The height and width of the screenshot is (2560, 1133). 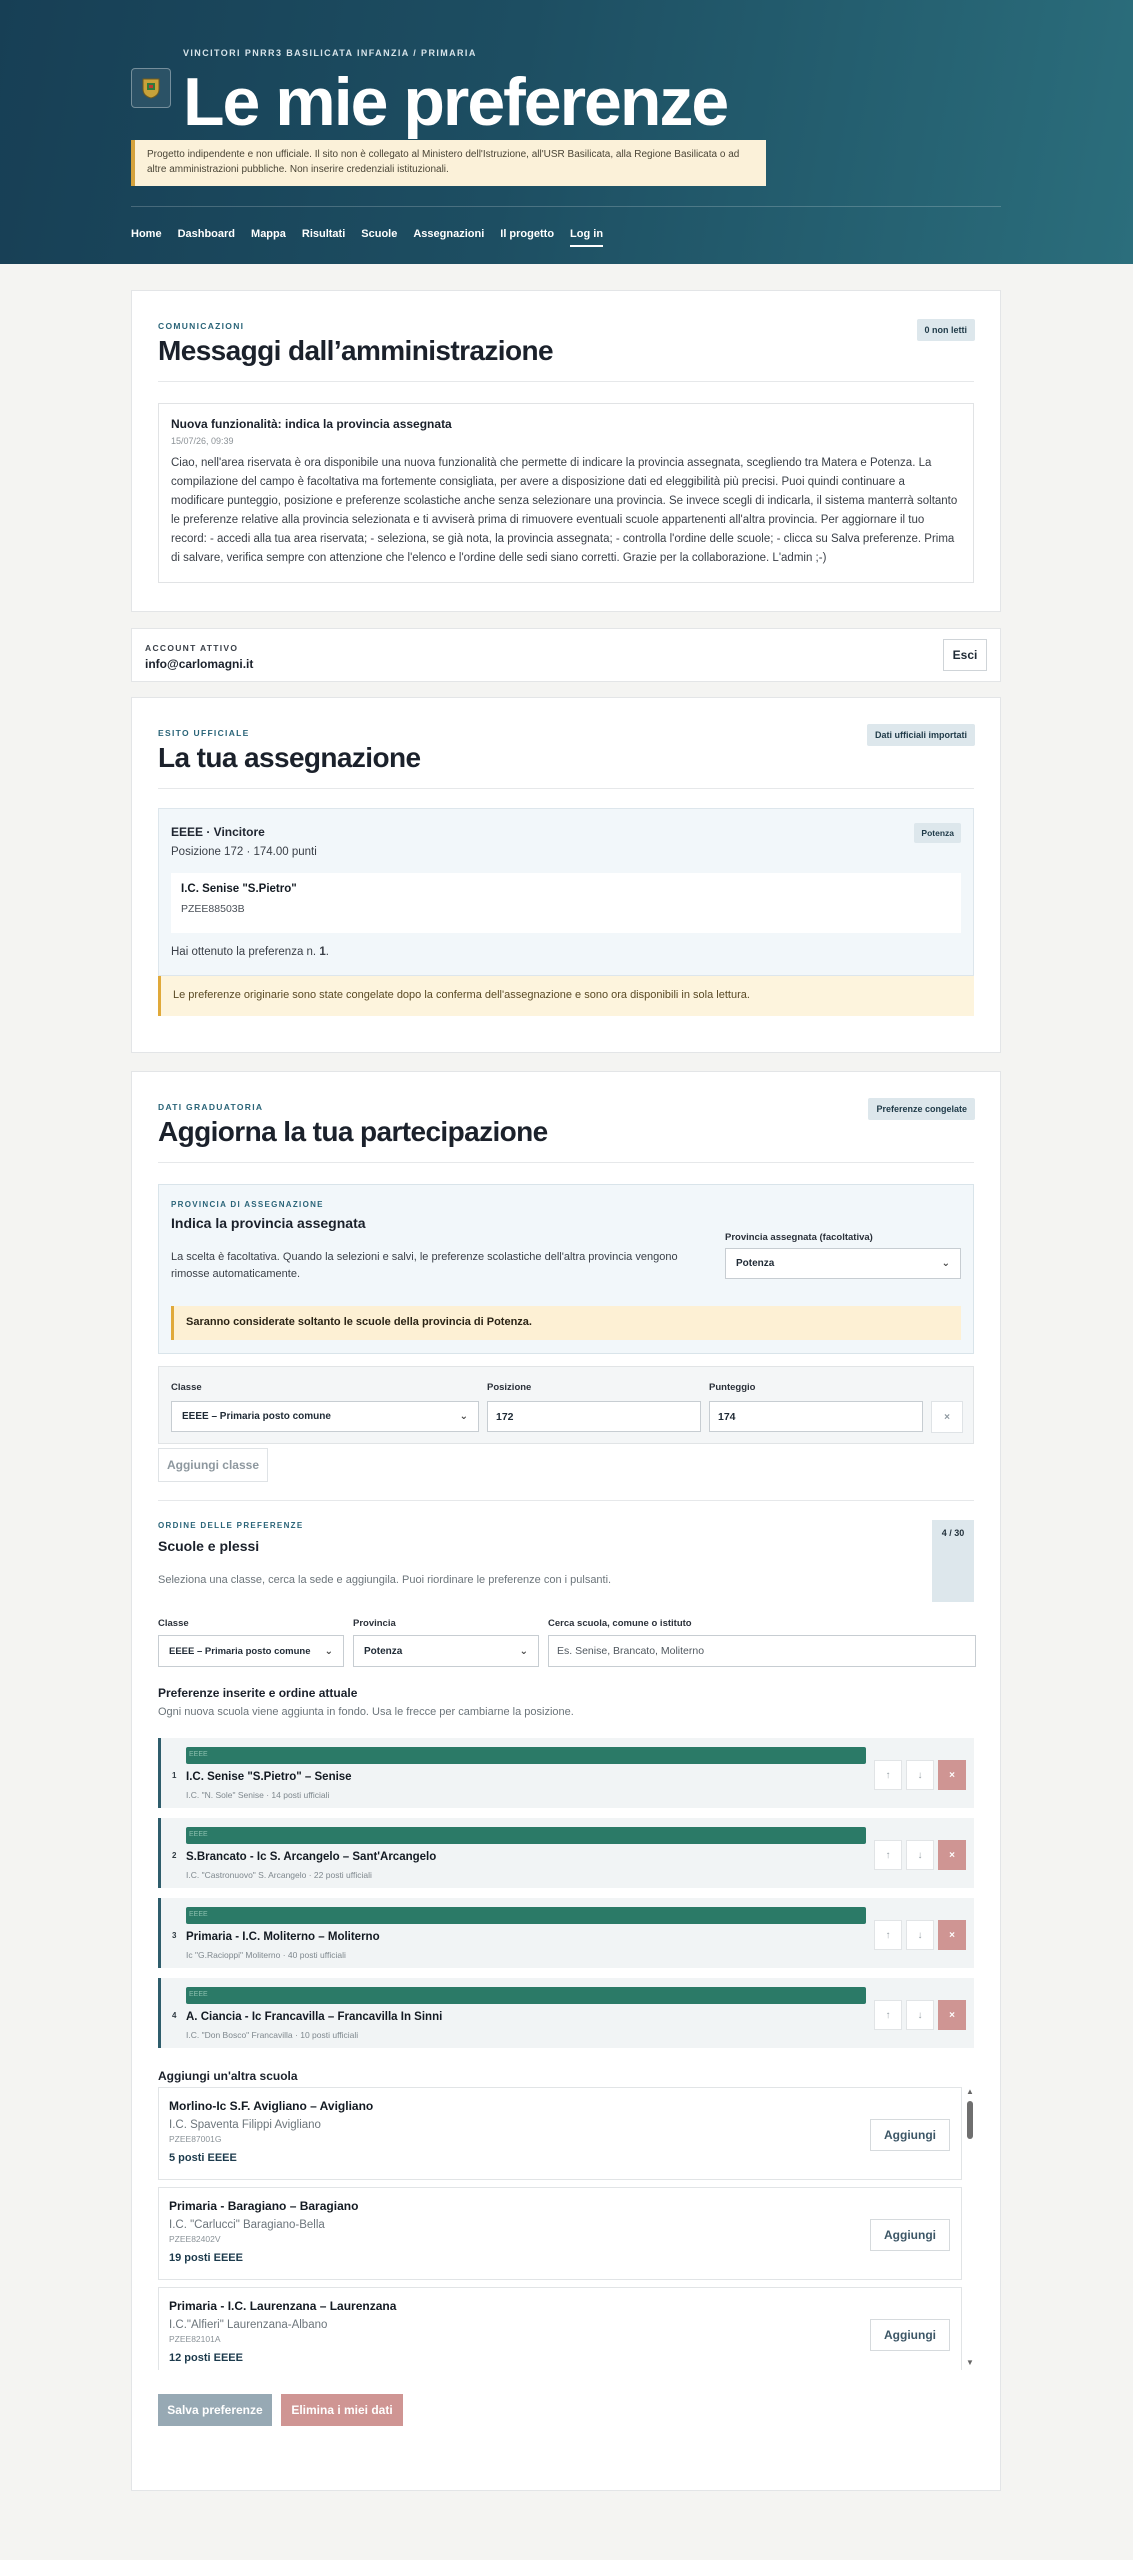 What do you see at coordinates (566, 206) in the screenshot?
I see `header-divider` at bounding box center [566, 206].